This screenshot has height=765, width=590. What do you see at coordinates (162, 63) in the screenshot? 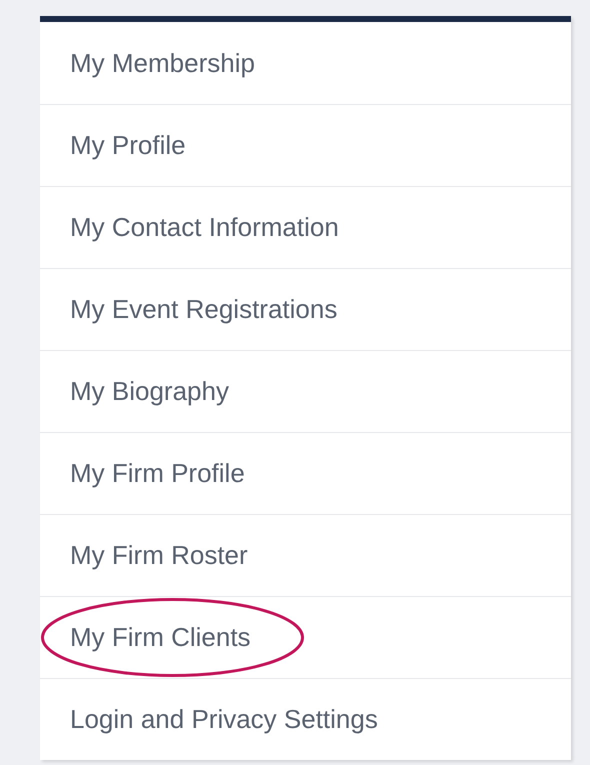
I see `menu-item: My Membership` at bounding box center [162, 63].